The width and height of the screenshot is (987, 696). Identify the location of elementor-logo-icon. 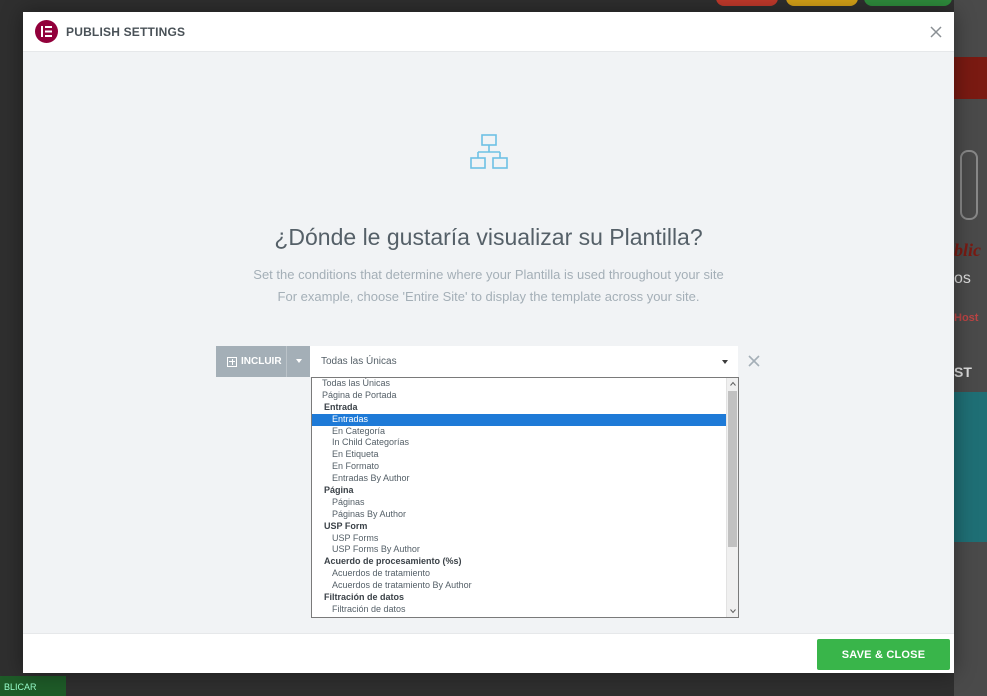
(46, 31).